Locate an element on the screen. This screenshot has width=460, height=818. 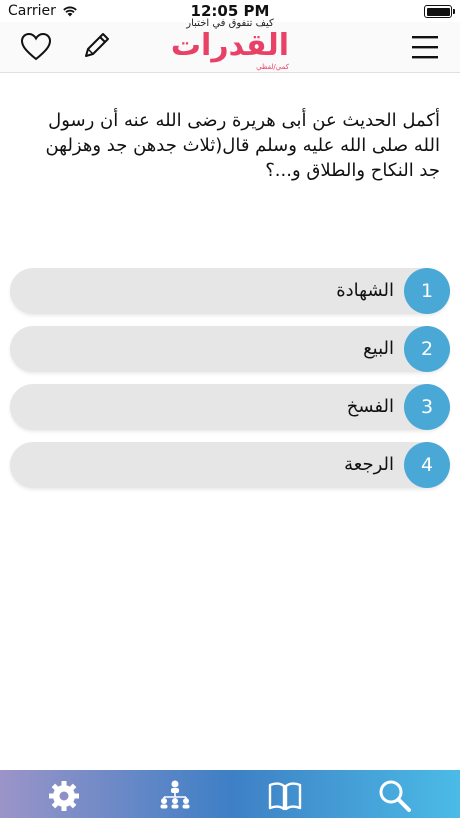
option-label: البيع is located at coordinates (378, 348).